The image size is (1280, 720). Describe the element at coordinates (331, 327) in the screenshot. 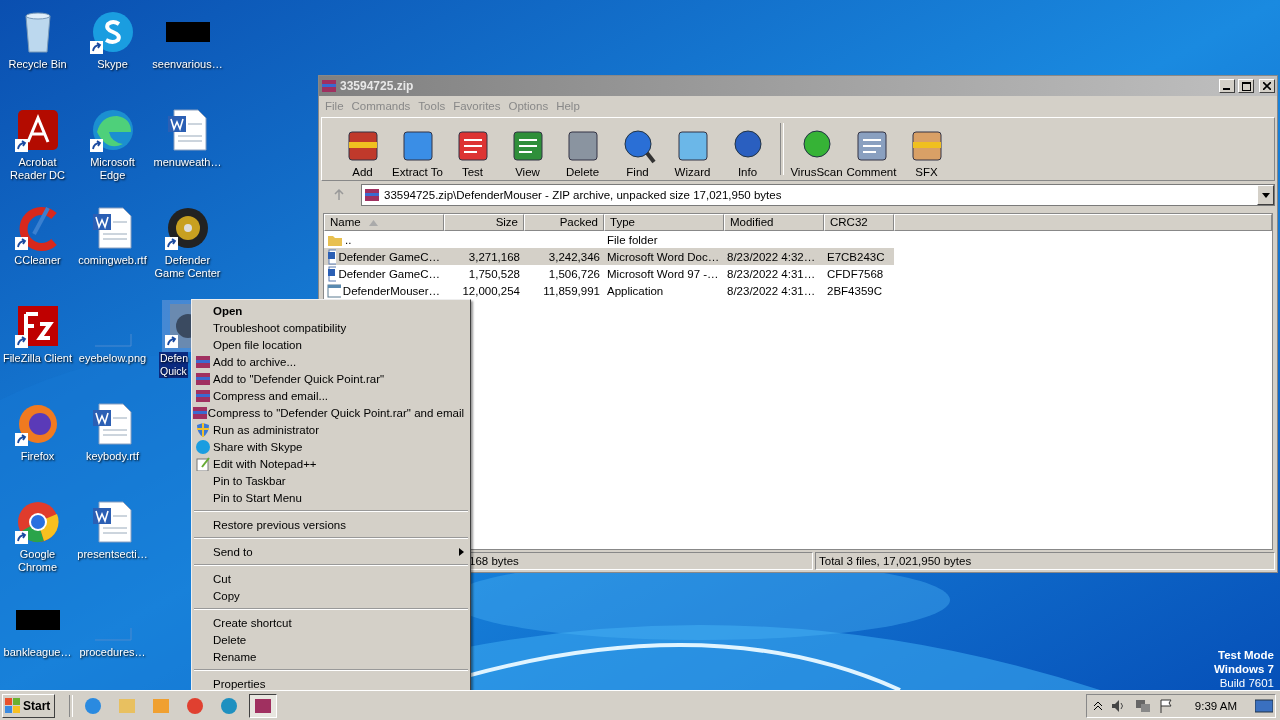

I see `menu-item: Troubleshoot compatibility` at that location.